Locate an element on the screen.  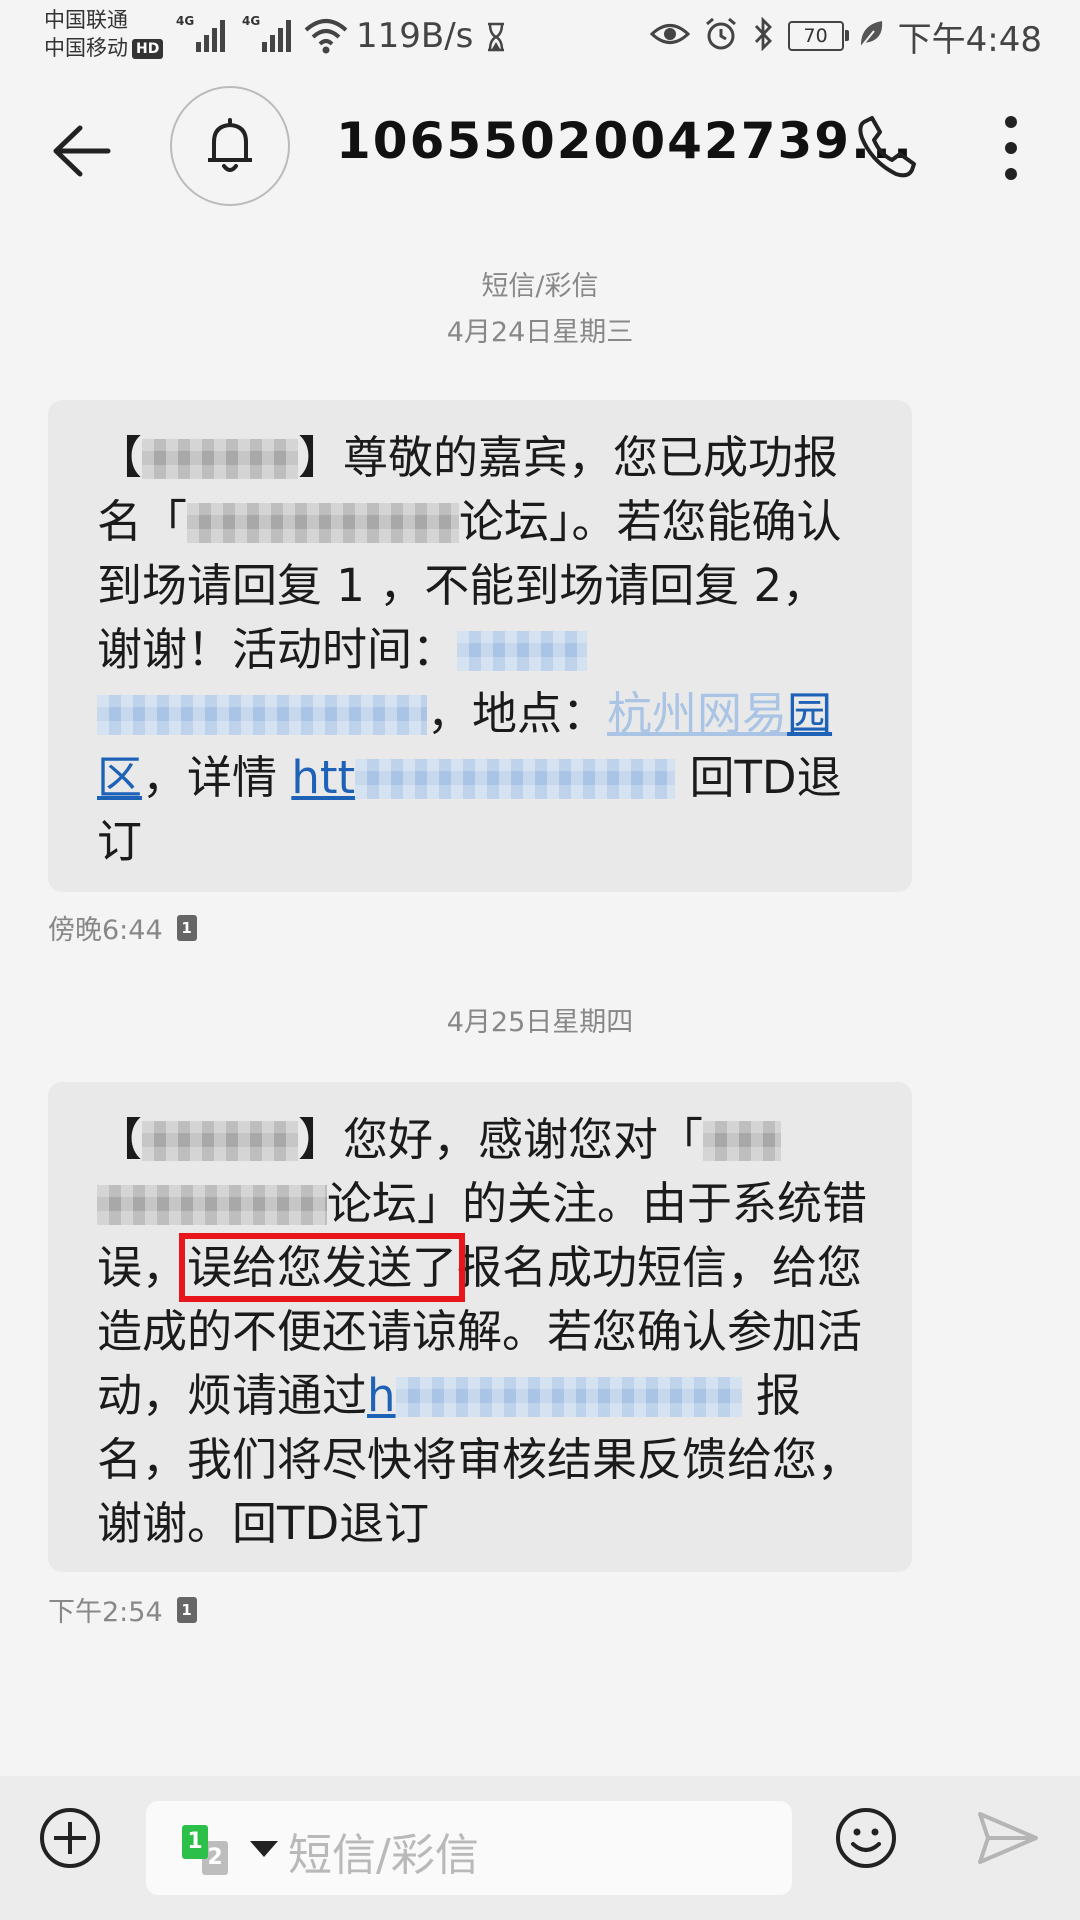
message-text: 】您好，感谢您对「 is located at coordinates (501, 1139).